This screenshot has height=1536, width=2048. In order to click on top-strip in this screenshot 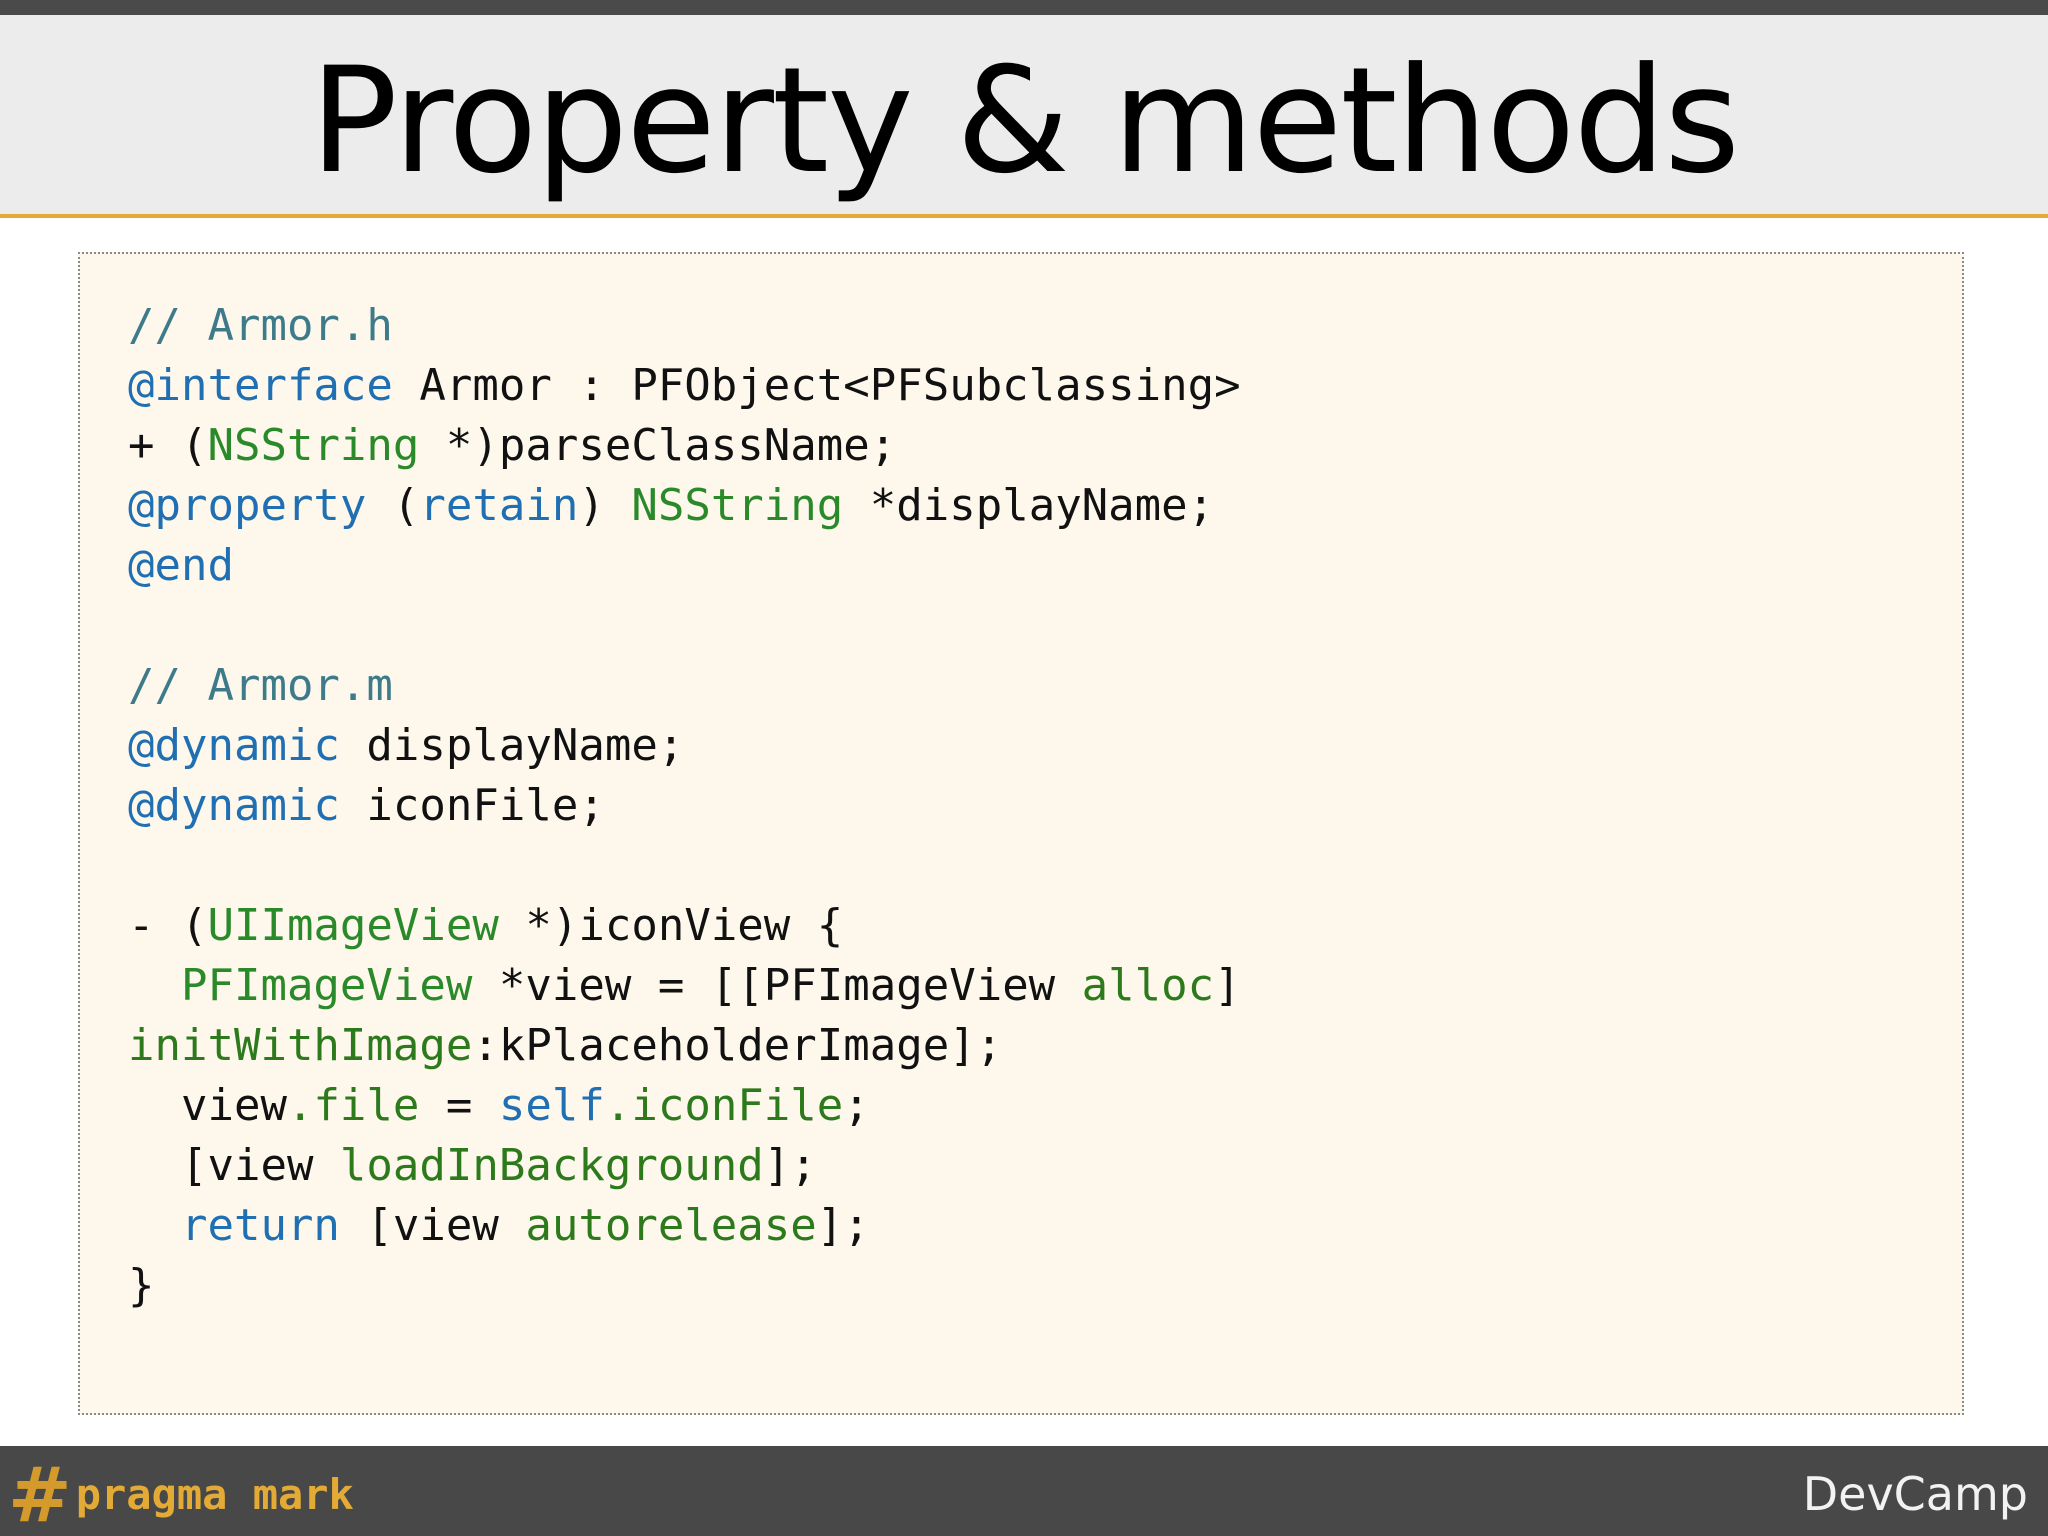, I will do `click(1024, 7)`.